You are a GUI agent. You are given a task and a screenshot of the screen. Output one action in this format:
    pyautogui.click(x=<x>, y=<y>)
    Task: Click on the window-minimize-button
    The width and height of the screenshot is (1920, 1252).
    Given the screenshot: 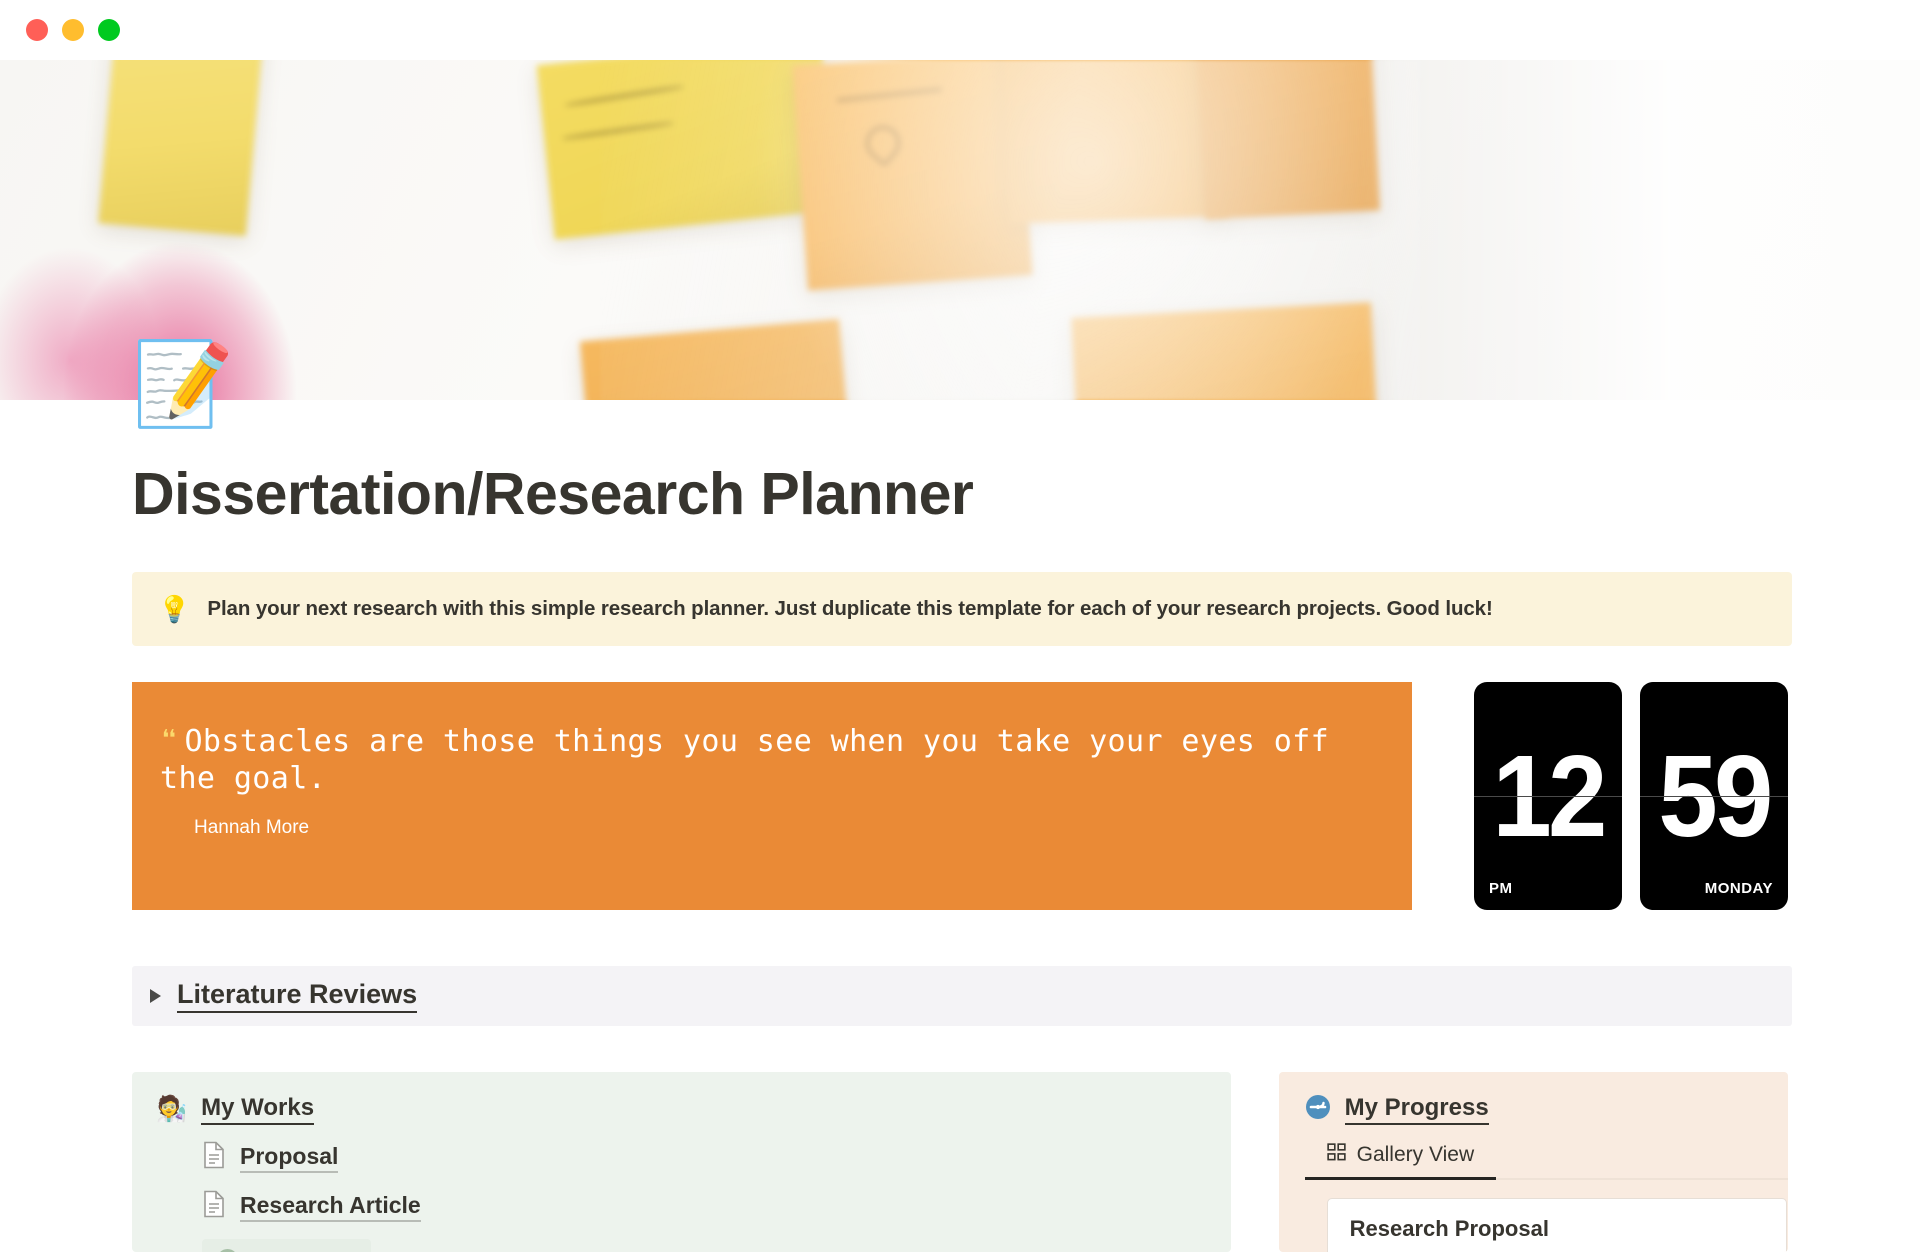 What is the action you would take?
    pyautogui.click(x=73, y=30)
    